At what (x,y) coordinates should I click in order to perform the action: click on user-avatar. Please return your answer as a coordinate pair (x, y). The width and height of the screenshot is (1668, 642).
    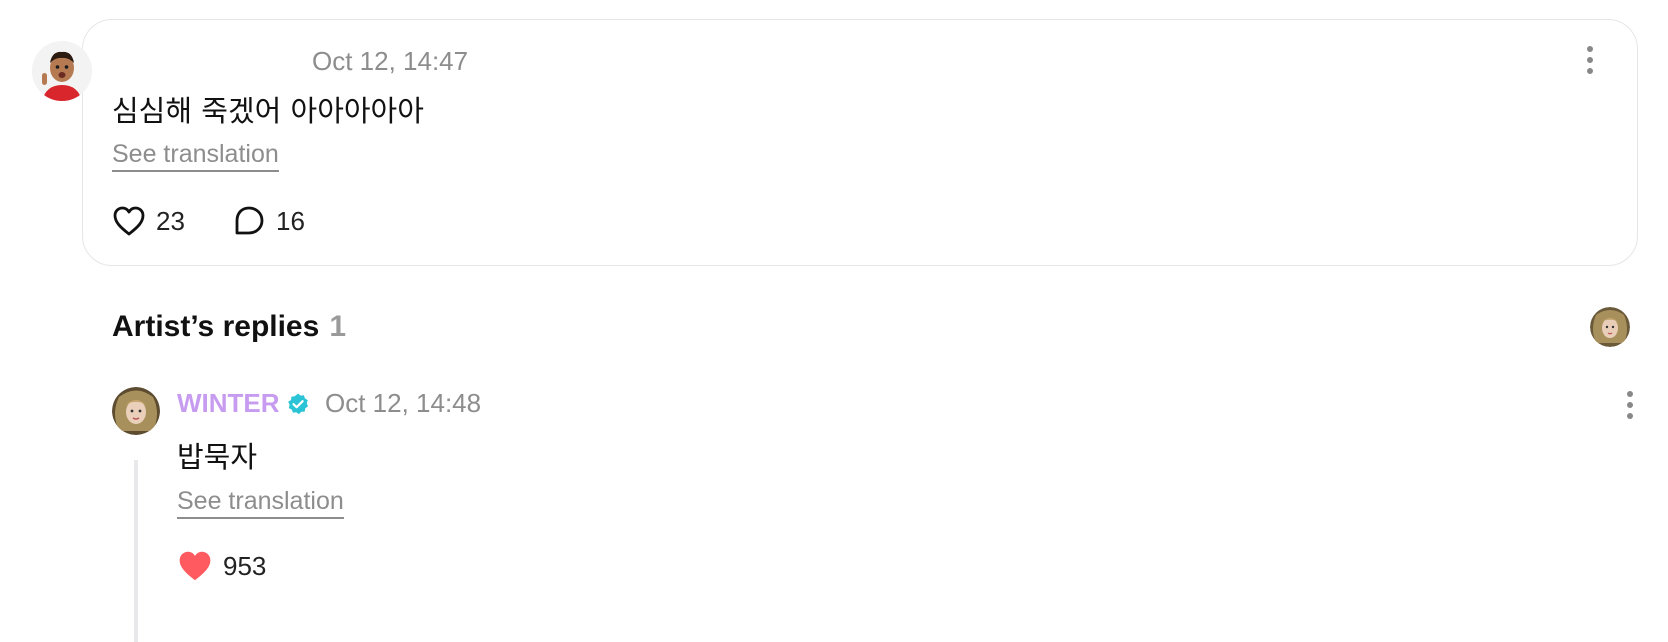
    Looking at the image, I should click on (62, 71).